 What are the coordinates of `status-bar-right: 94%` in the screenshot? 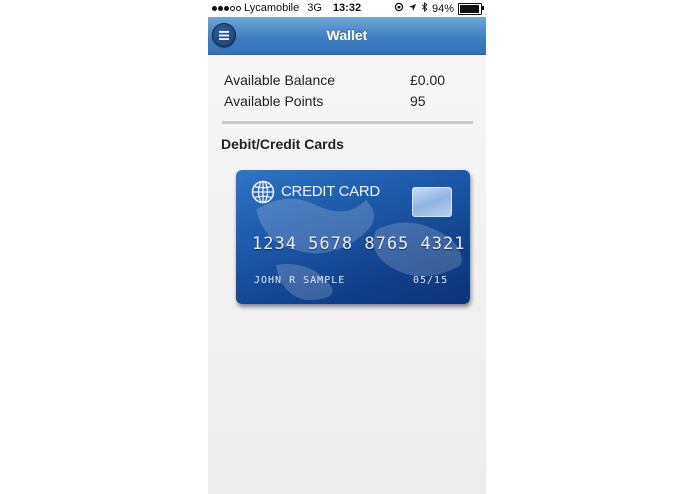 It's located at (439, 8).